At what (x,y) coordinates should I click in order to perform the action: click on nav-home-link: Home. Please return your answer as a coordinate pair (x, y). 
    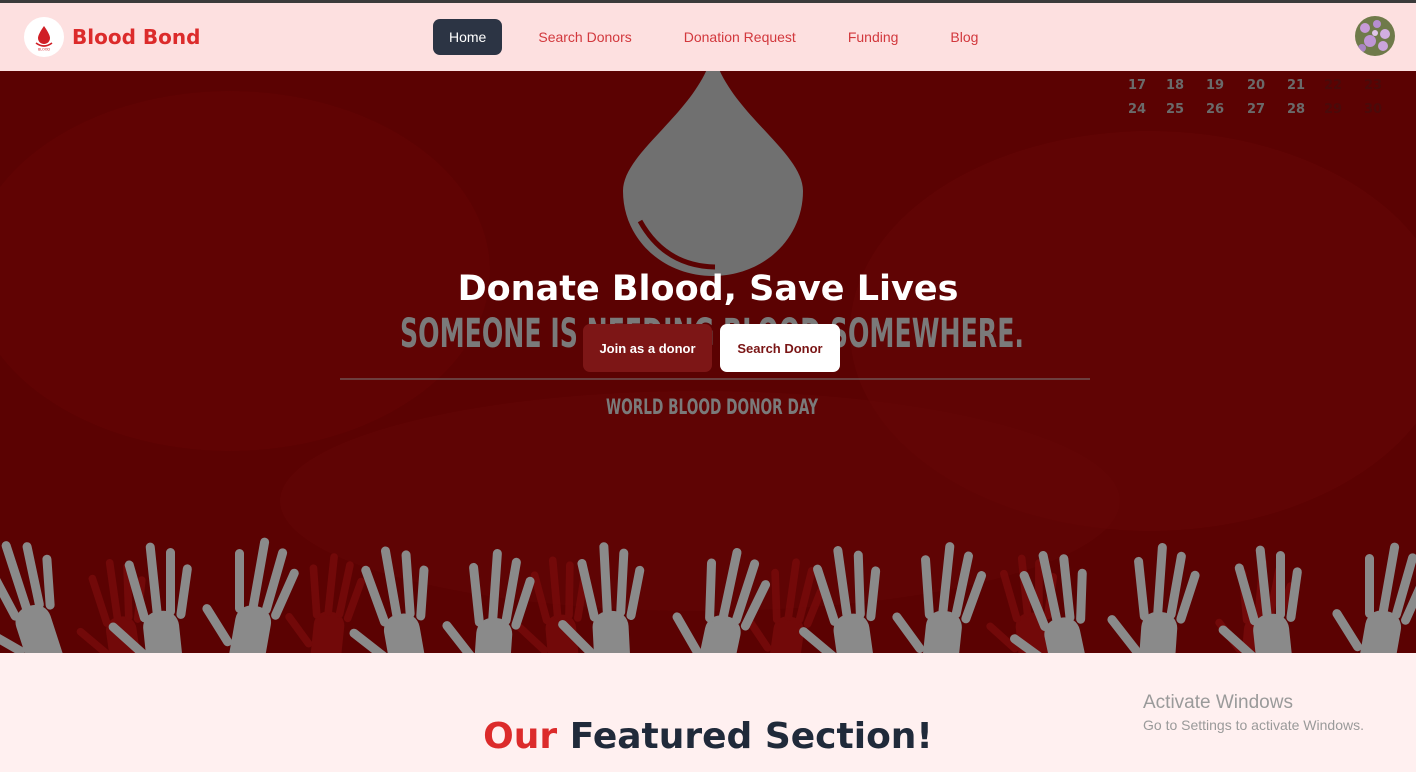
    Looking at the image, I should click on (468, 37).